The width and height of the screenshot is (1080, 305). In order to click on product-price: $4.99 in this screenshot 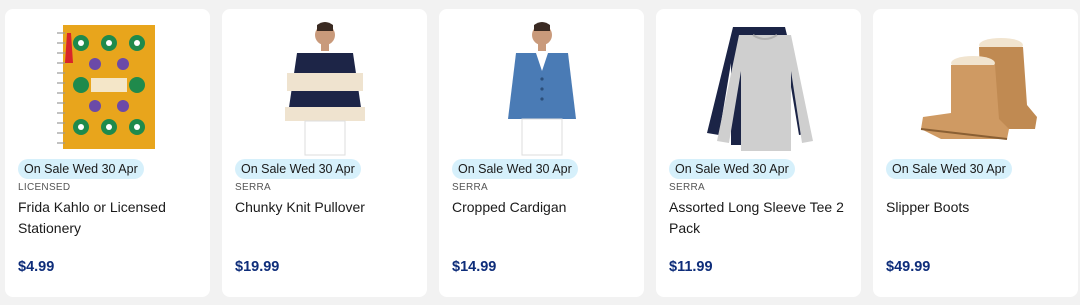, I will do `click(36, 267)`.